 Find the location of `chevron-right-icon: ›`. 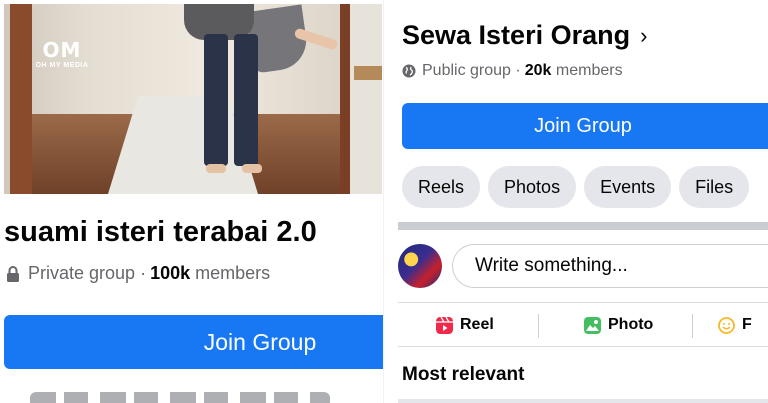

chevron-right-icon: › is located at coordinates (643, 36).